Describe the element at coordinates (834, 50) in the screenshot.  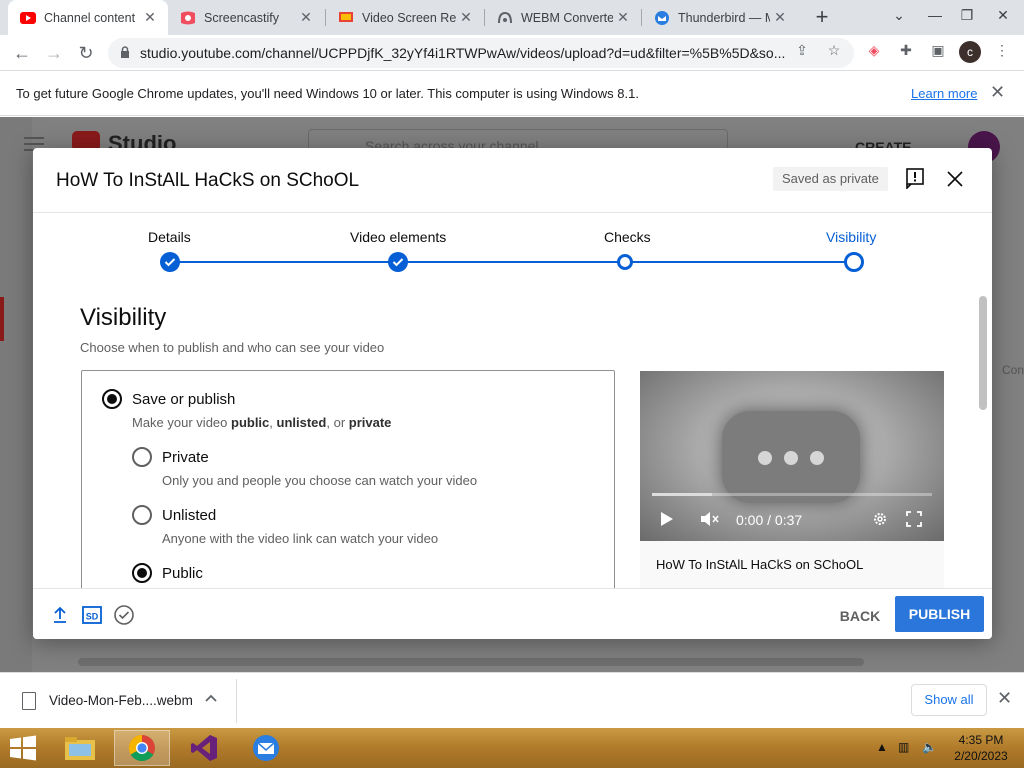
I see `bookmark-star-icon: ☆` at that location.